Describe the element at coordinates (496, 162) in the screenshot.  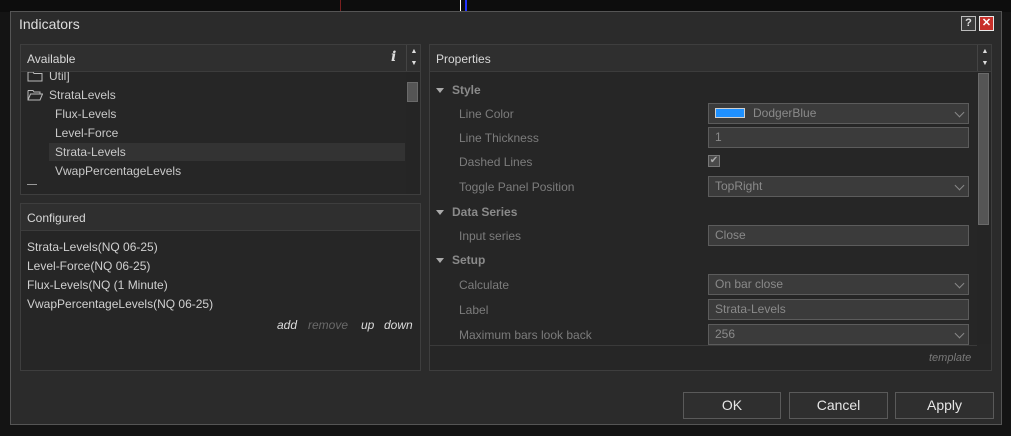
I see `dashed-lines-label: Dashed Lines` at that location.